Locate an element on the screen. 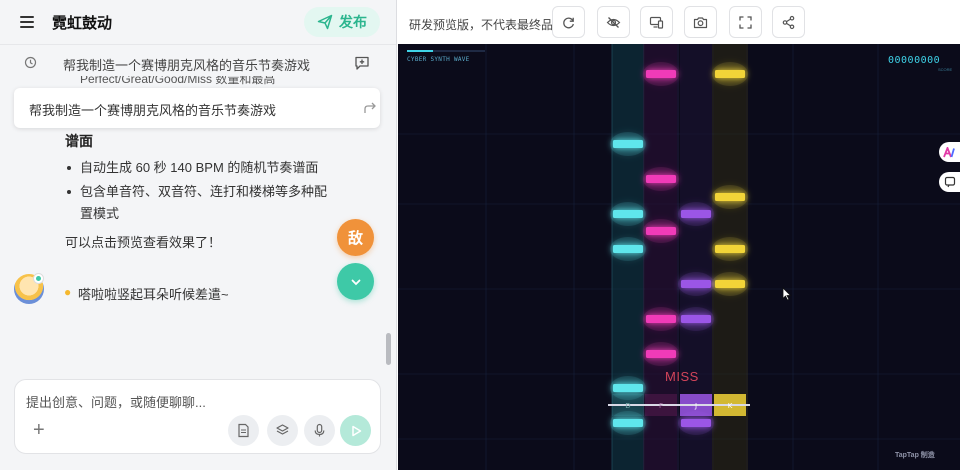 The image size is (960, 470). devices-icon is located at coordinates (656, 22).